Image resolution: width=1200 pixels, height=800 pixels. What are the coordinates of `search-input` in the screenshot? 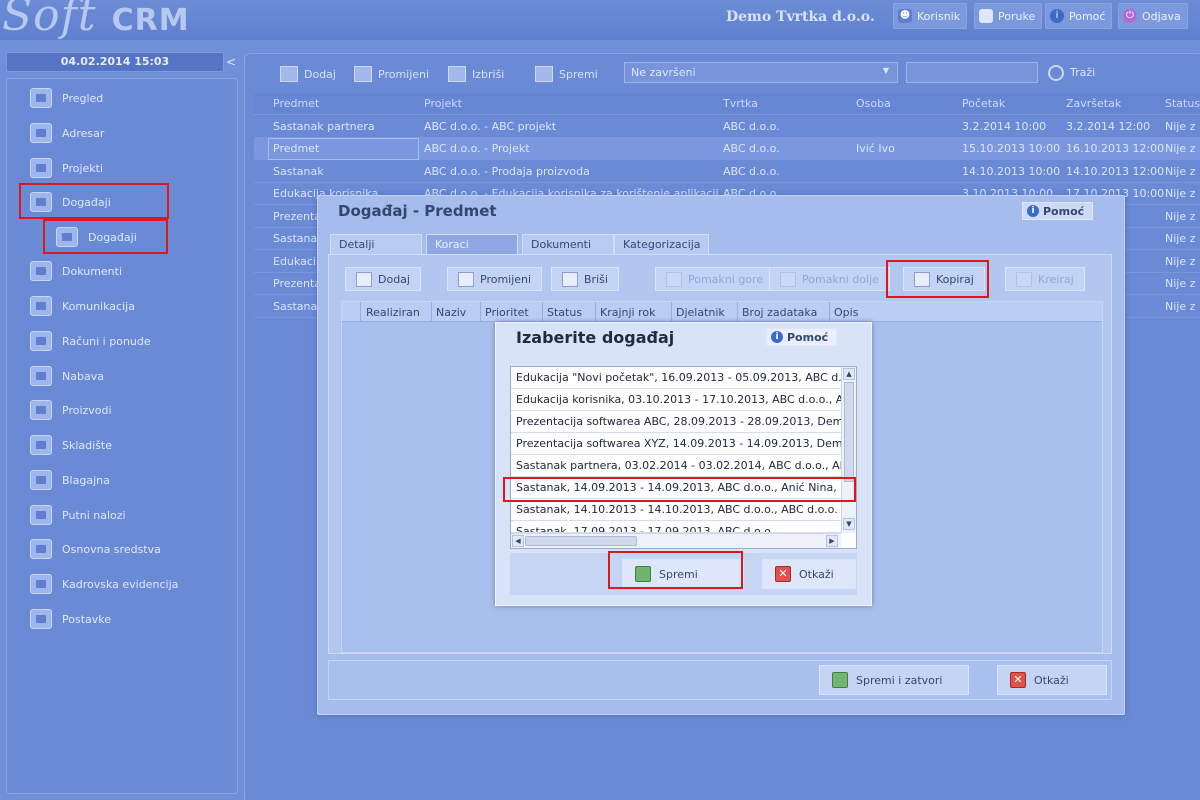 It's located at (972, 72).